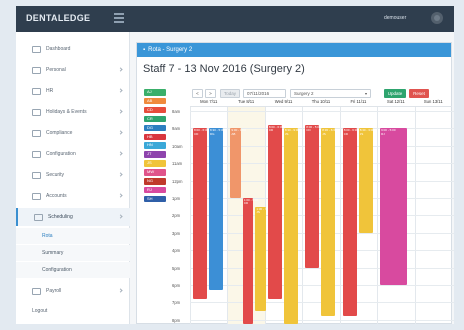  I want to click on calendar-icon: ▪, so click(144, 50).